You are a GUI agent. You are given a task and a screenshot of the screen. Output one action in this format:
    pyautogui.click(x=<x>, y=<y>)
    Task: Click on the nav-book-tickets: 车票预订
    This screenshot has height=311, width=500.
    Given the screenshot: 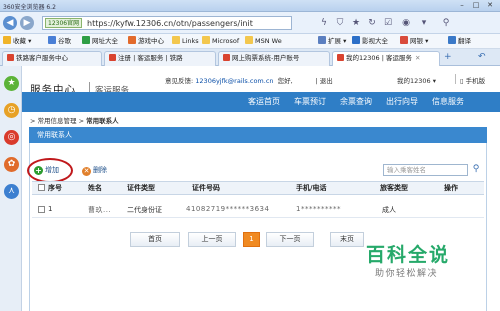 What is the action you would take?
    pyautogui.click(x=310, y=102)
    